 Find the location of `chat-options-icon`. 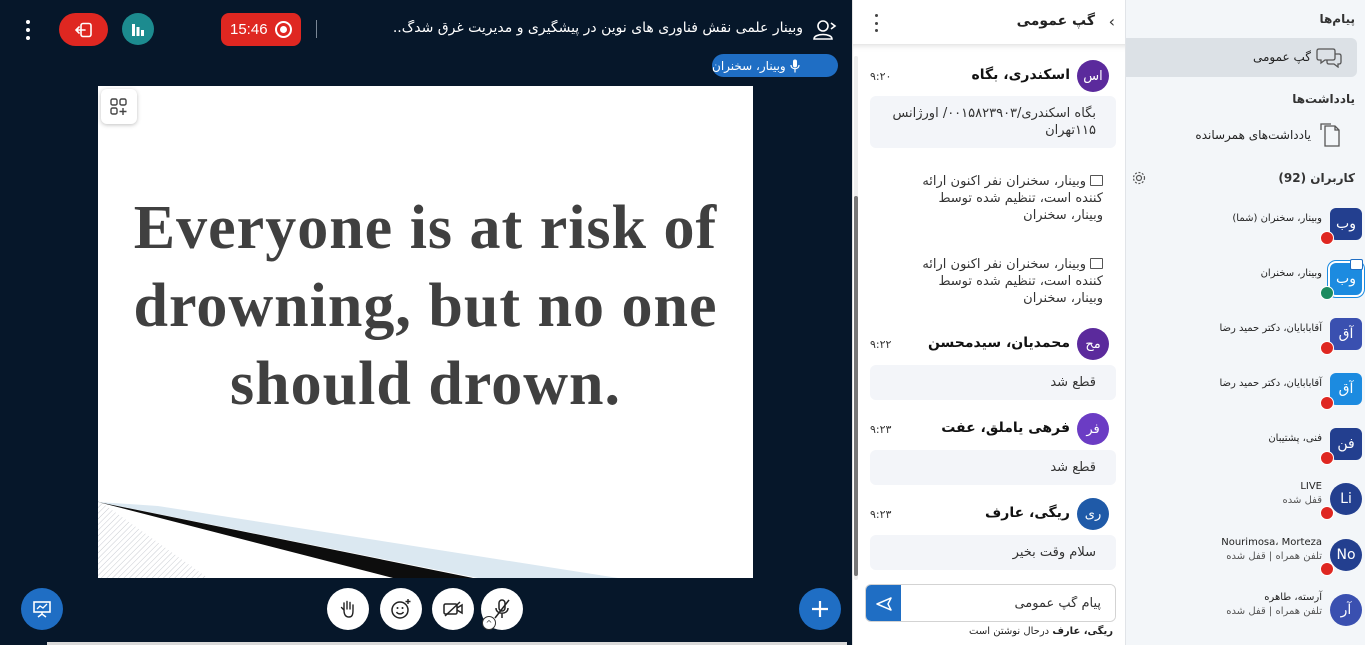

chat-options-icon is located at coordinates (876, 23).